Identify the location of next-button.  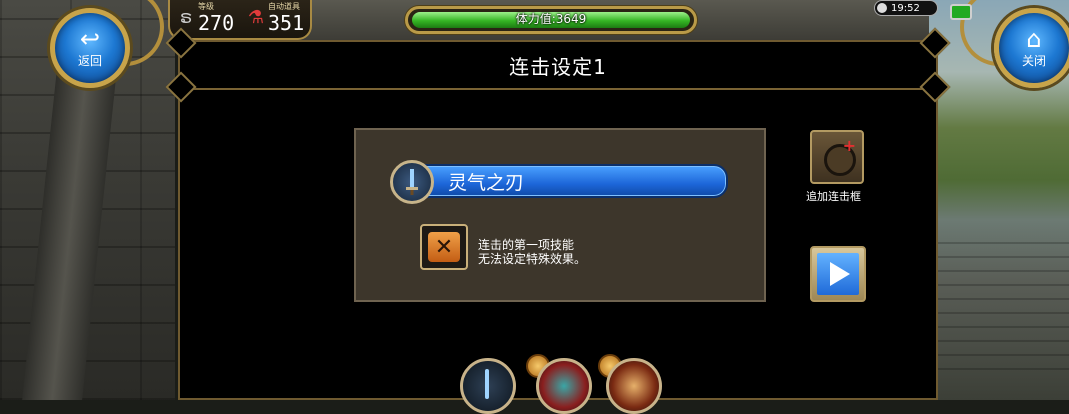
(838, 274).